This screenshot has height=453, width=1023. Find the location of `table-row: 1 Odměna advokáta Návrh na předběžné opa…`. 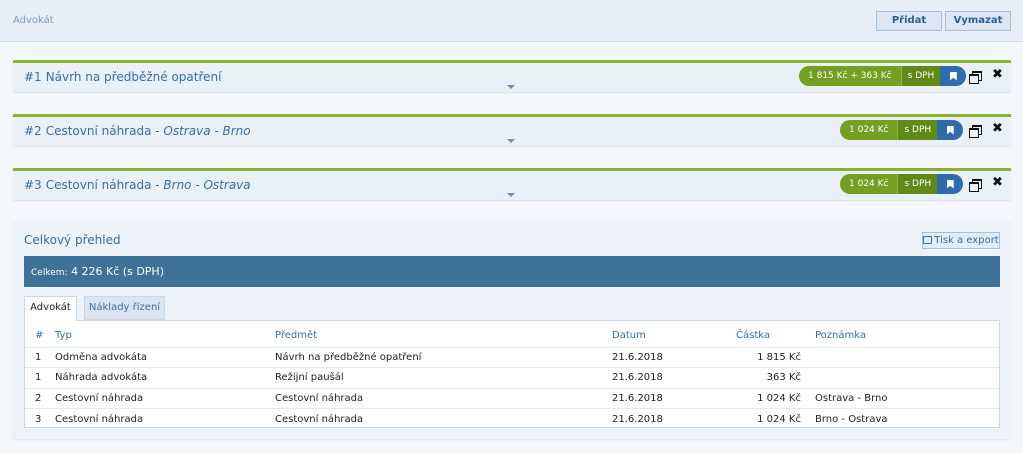

table-row: 1 Odměna advokáta Návrh na předběžné opa… is located at coordinates (512, 357).